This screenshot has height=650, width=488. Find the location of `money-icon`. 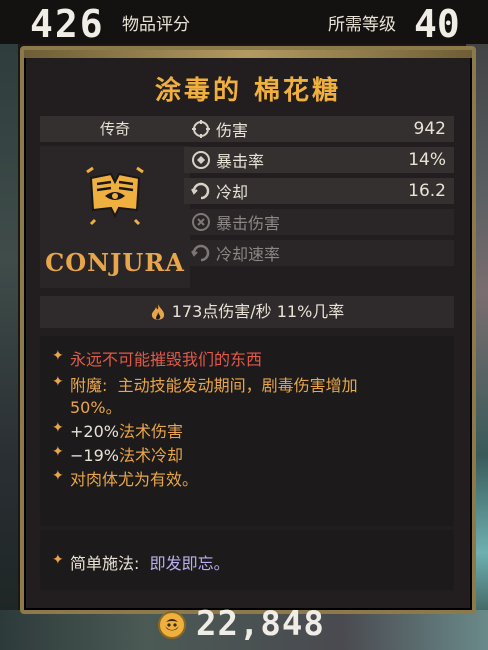

money-icon is located at coordinates (172, 625).